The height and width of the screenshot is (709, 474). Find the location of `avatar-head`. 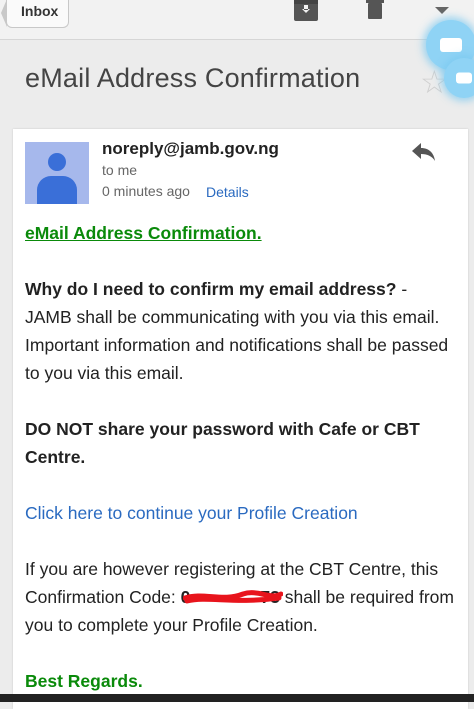

avatar-head is located at coordinates (57, 162).